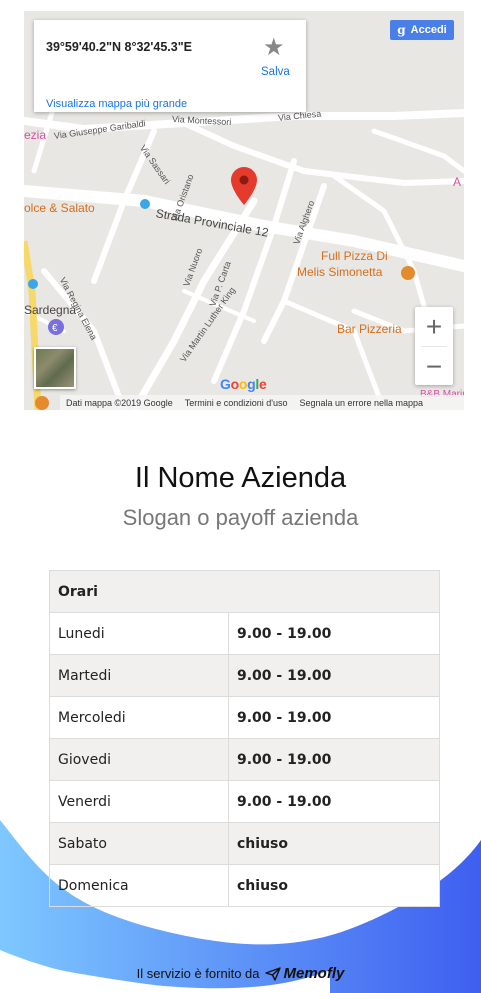 This screenshot has height=993, width=481. Describe the element at coordinates (274, 48) in the screenshot. I see `star-icon: ★` at that location.